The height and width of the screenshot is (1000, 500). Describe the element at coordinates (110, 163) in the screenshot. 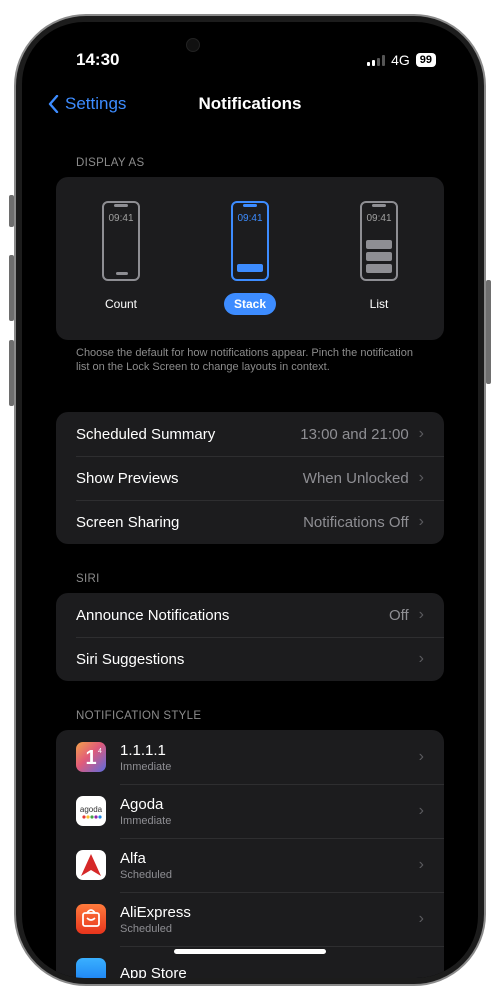

I see `section-label-display-as: DISPLAY AS` at that location.